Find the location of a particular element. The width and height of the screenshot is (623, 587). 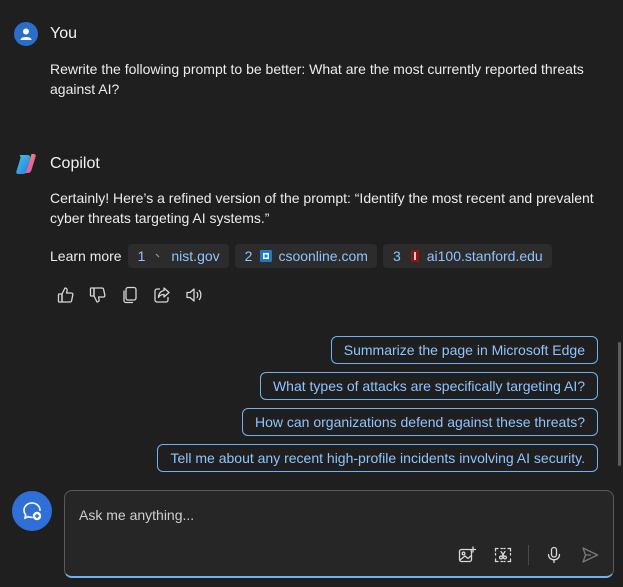

add-image-icon is located at coordinates (467, 555).